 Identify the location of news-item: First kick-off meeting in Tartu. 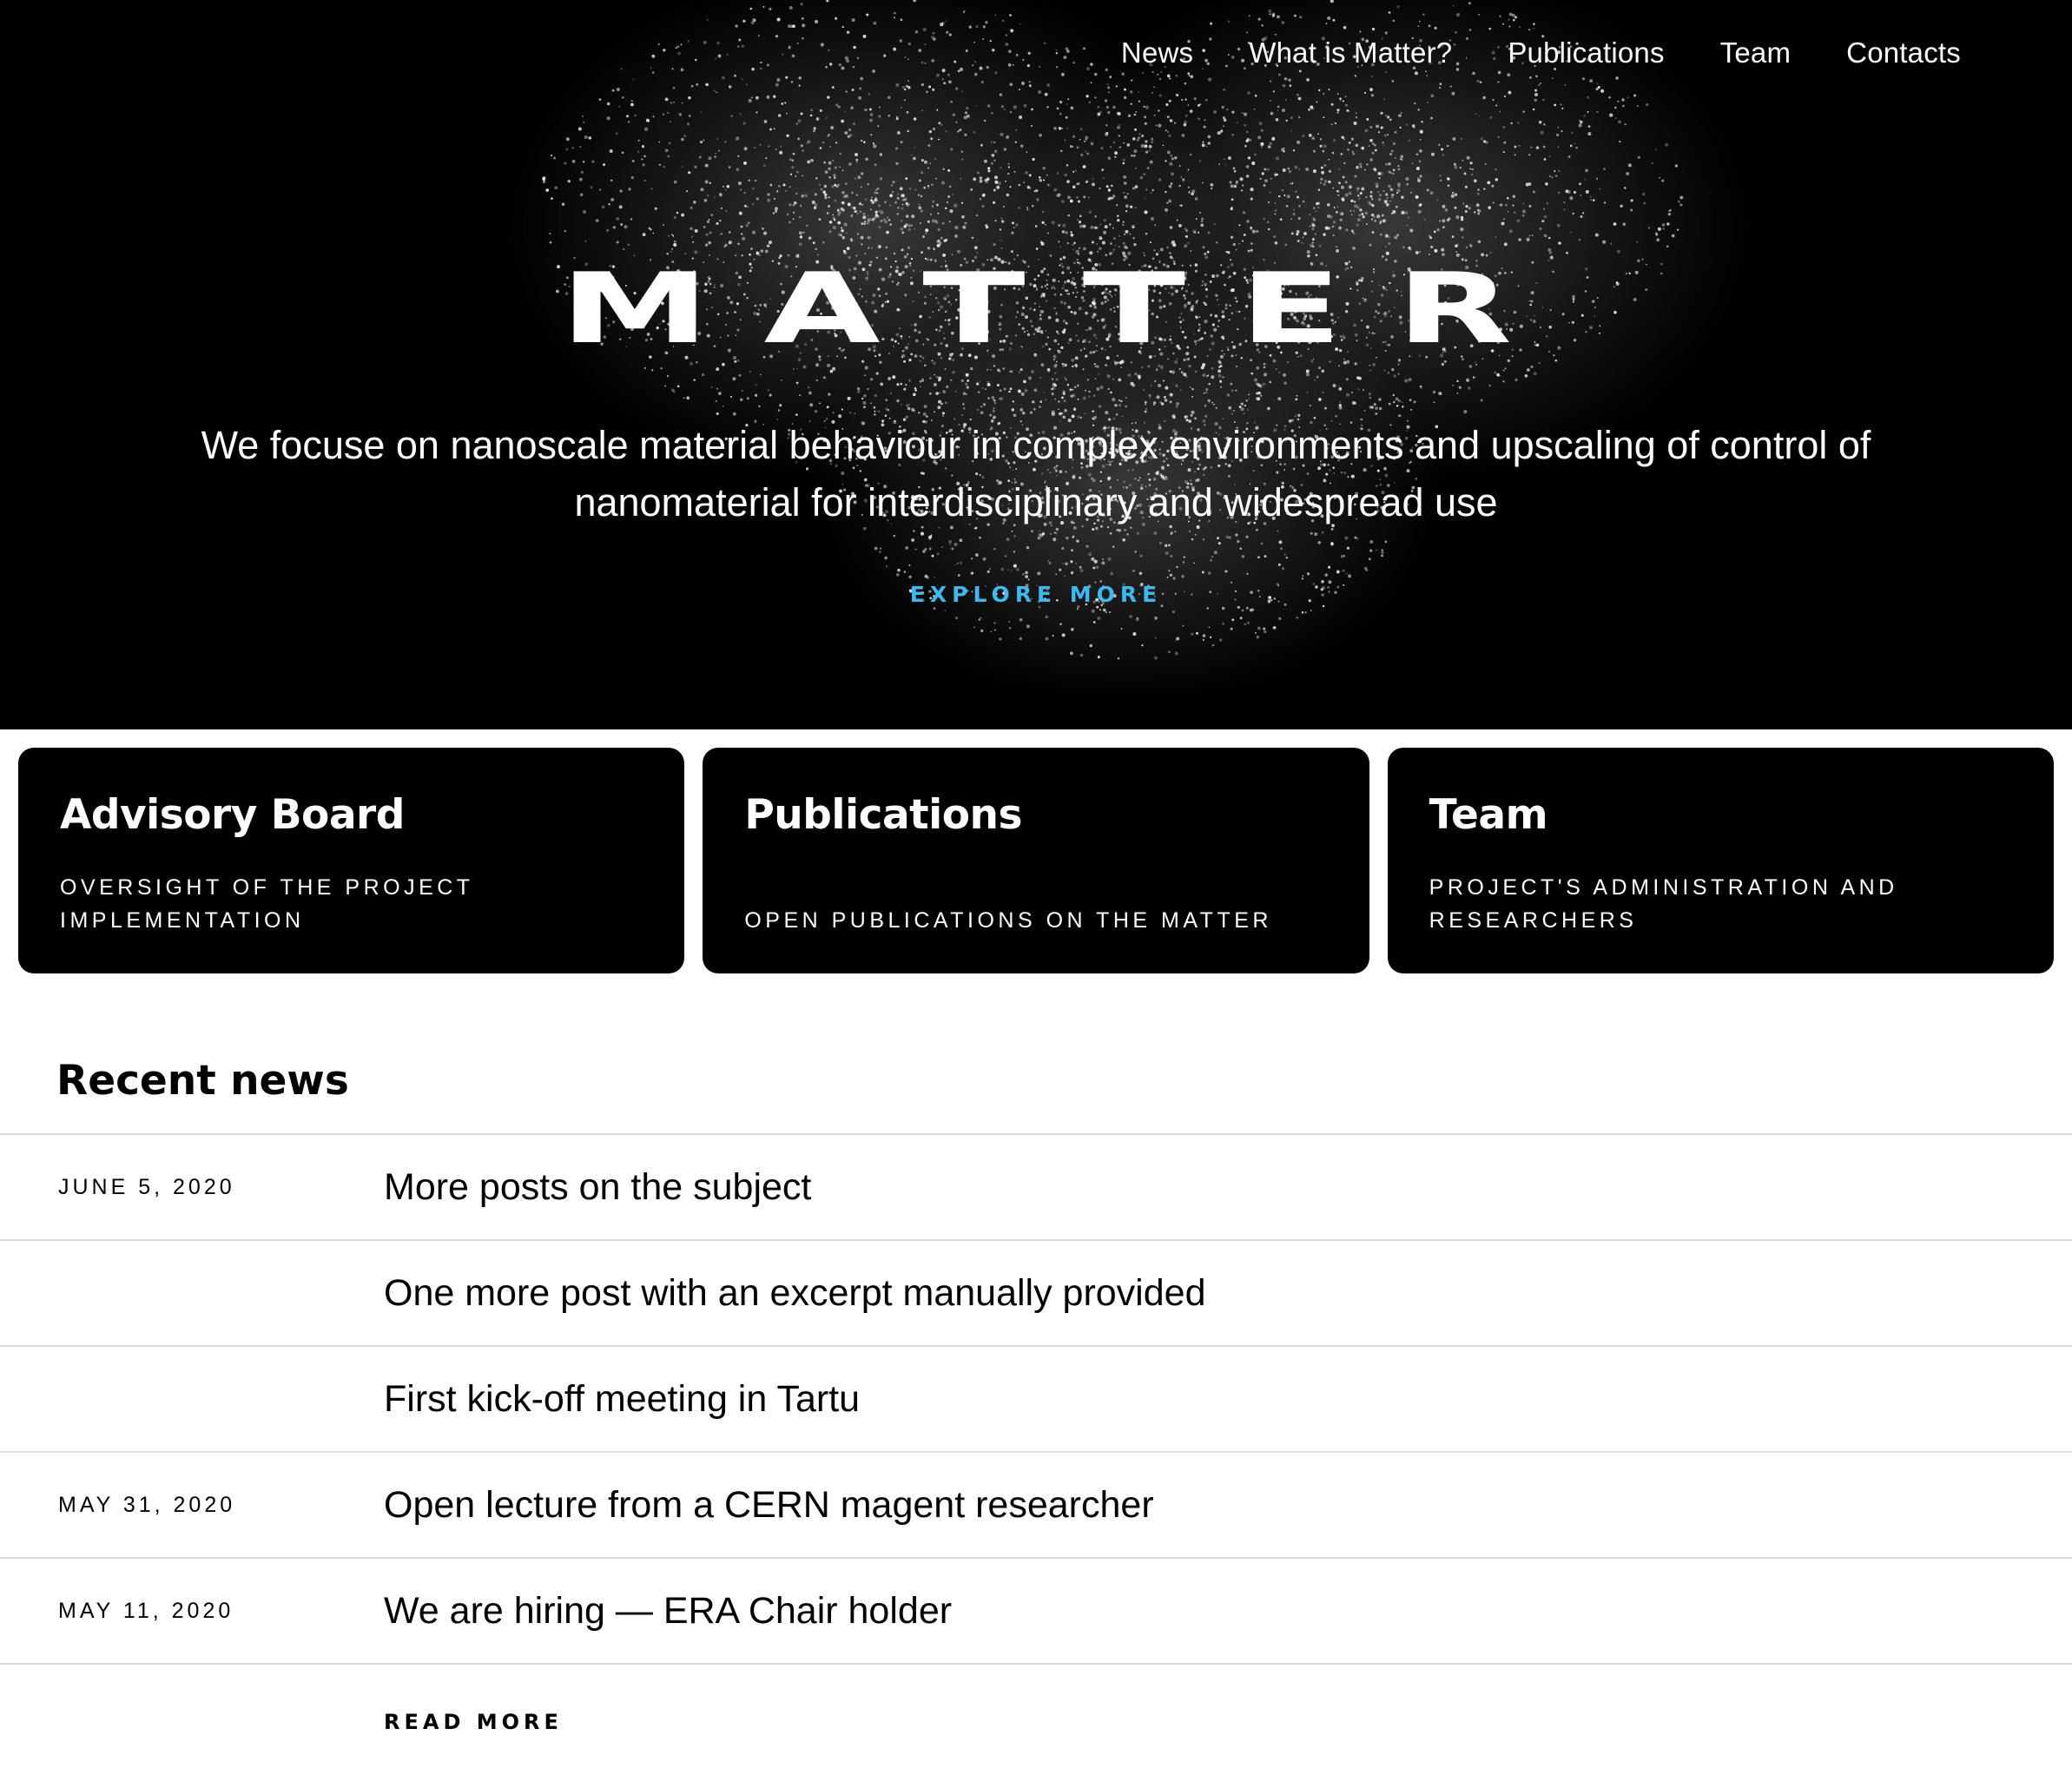
(1036, 1400).